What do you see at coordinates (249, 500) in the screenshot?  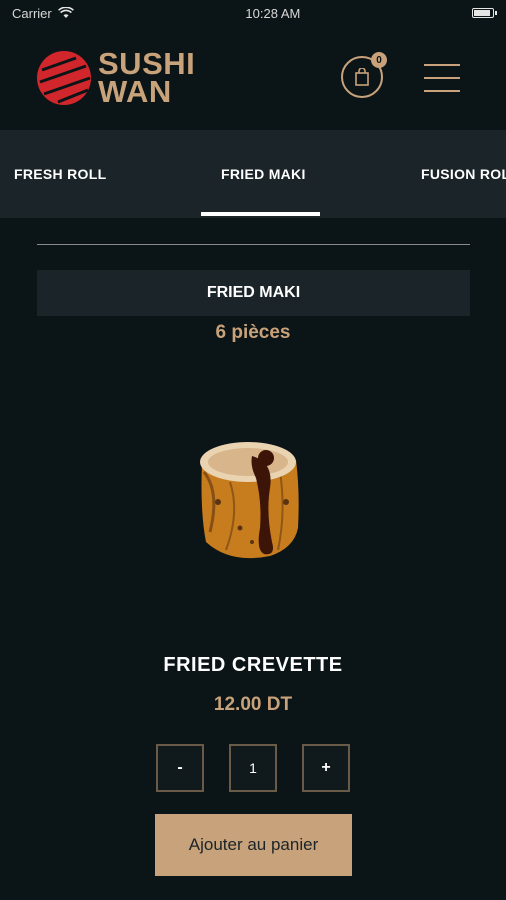 I see `product-image` at bounding box center [249, 500].